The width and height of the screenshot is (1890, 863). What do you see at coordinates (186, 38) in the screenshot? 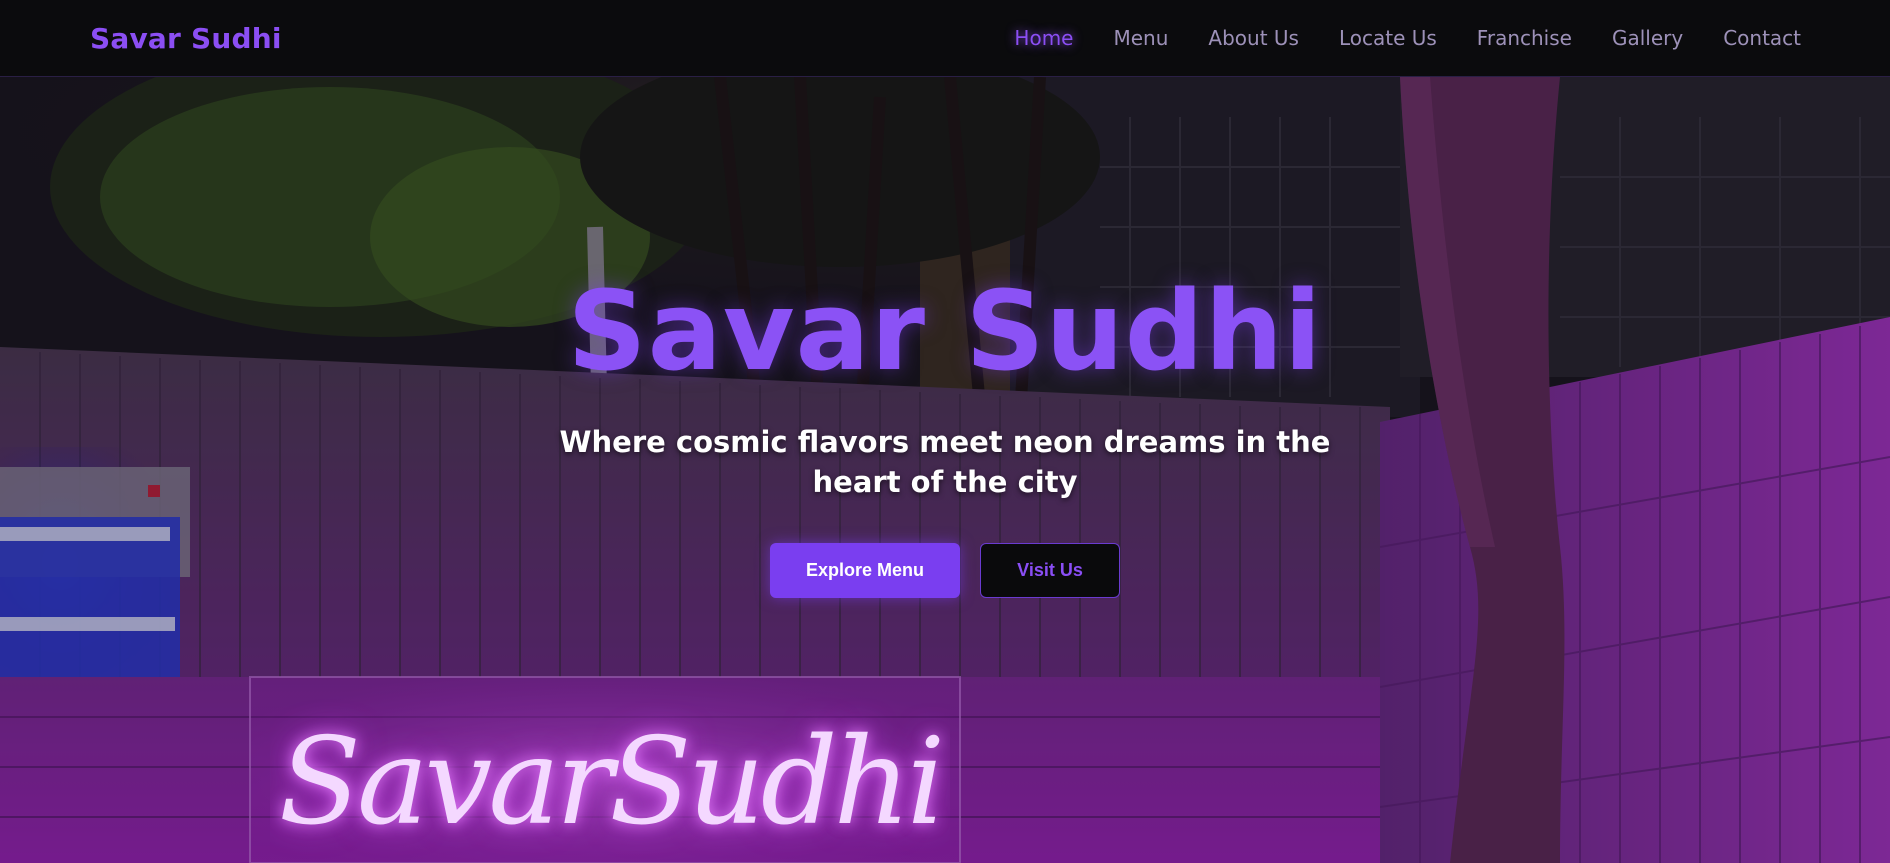
I see `brand-logo: Savar Sudhi` at bounding box center [186, 38].